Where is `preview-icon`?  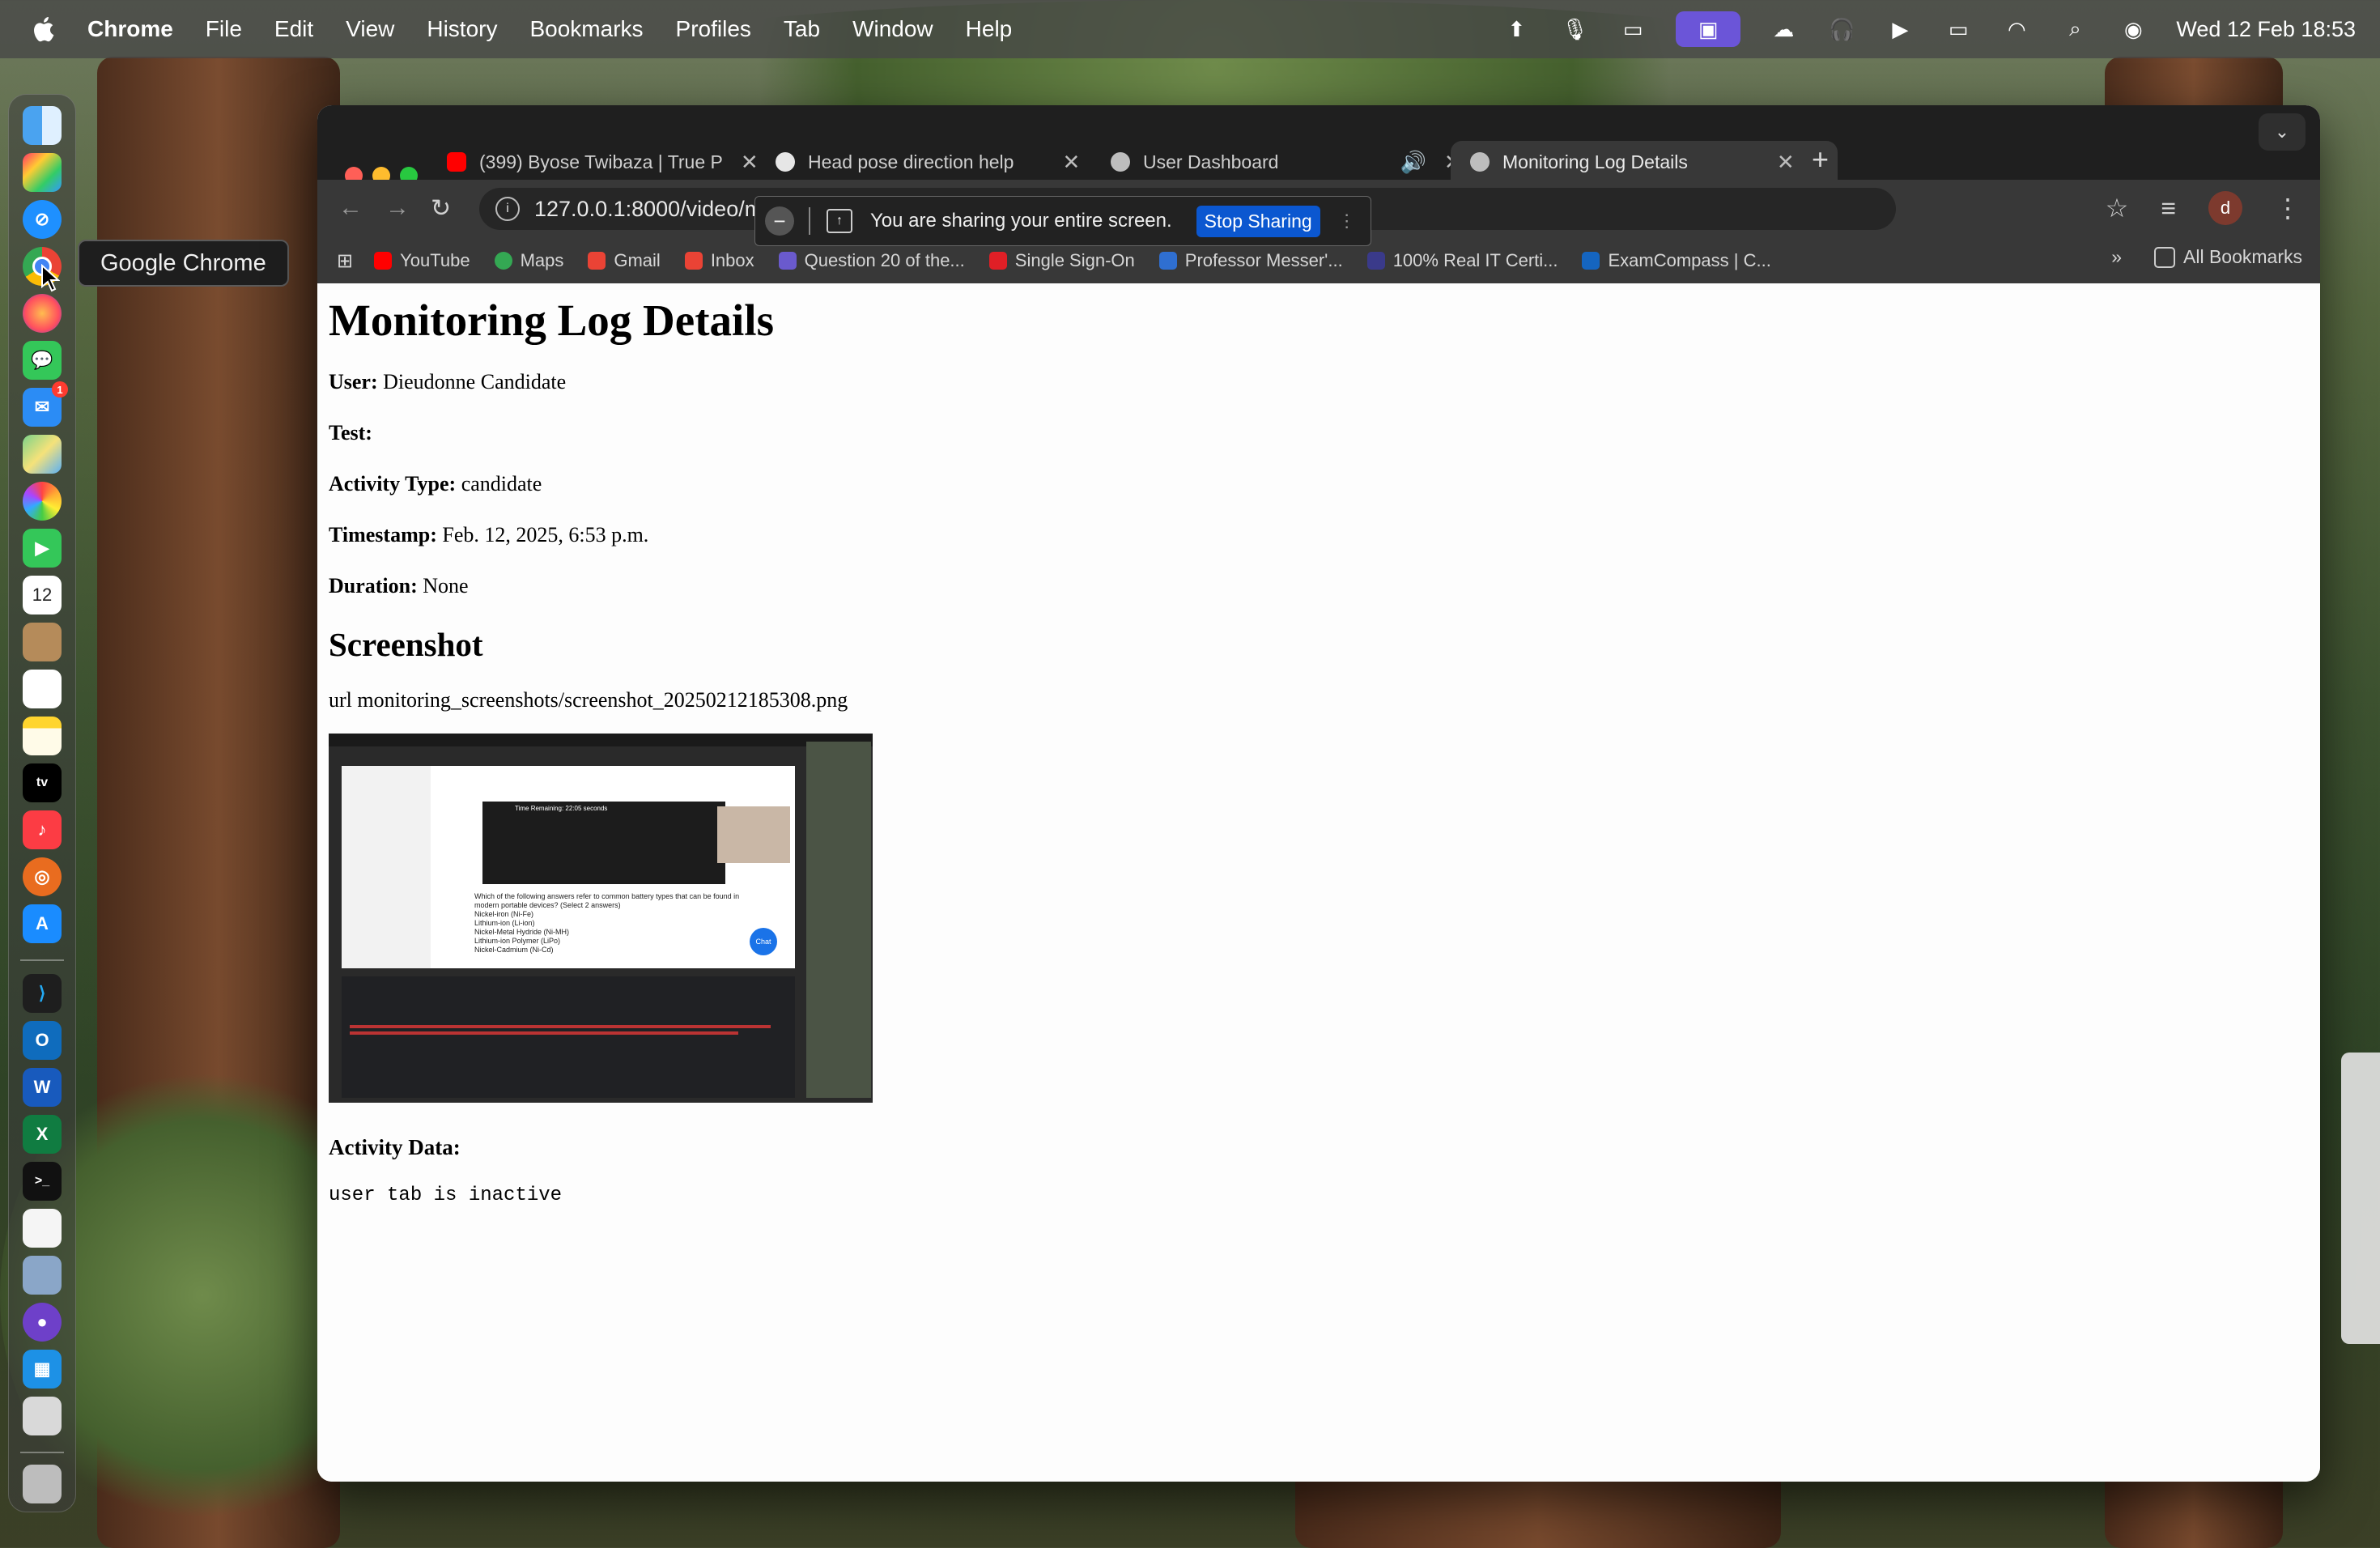
preview-icon is located at coordinates (42, 1276).